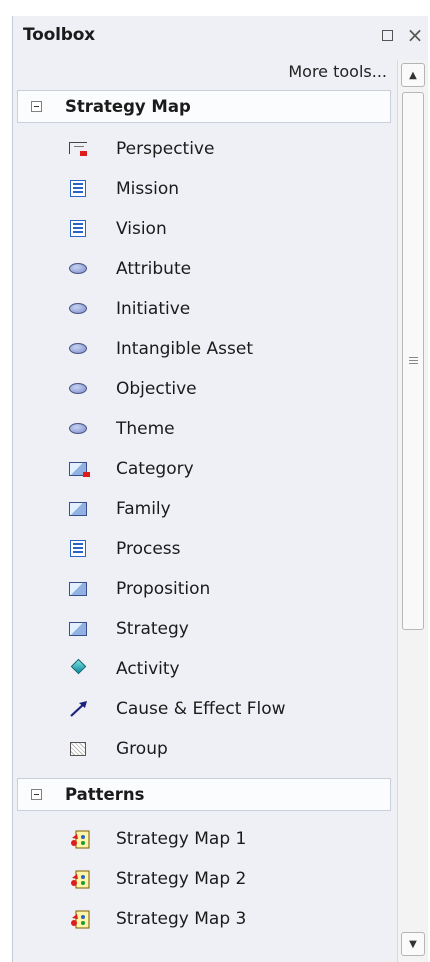 The height and width of the screenshot is (962, 430). I want to click on scroll-up-button: ▲, so click(413, 75).